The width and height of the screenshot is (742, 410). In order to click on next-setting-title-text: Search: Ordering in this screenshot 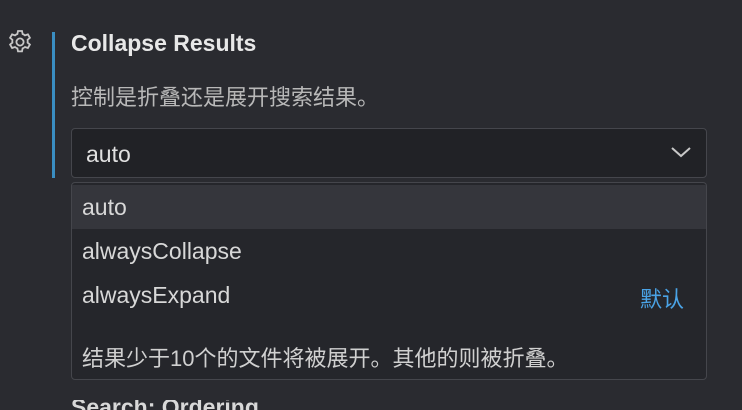, I will do `click(191, 405)`.